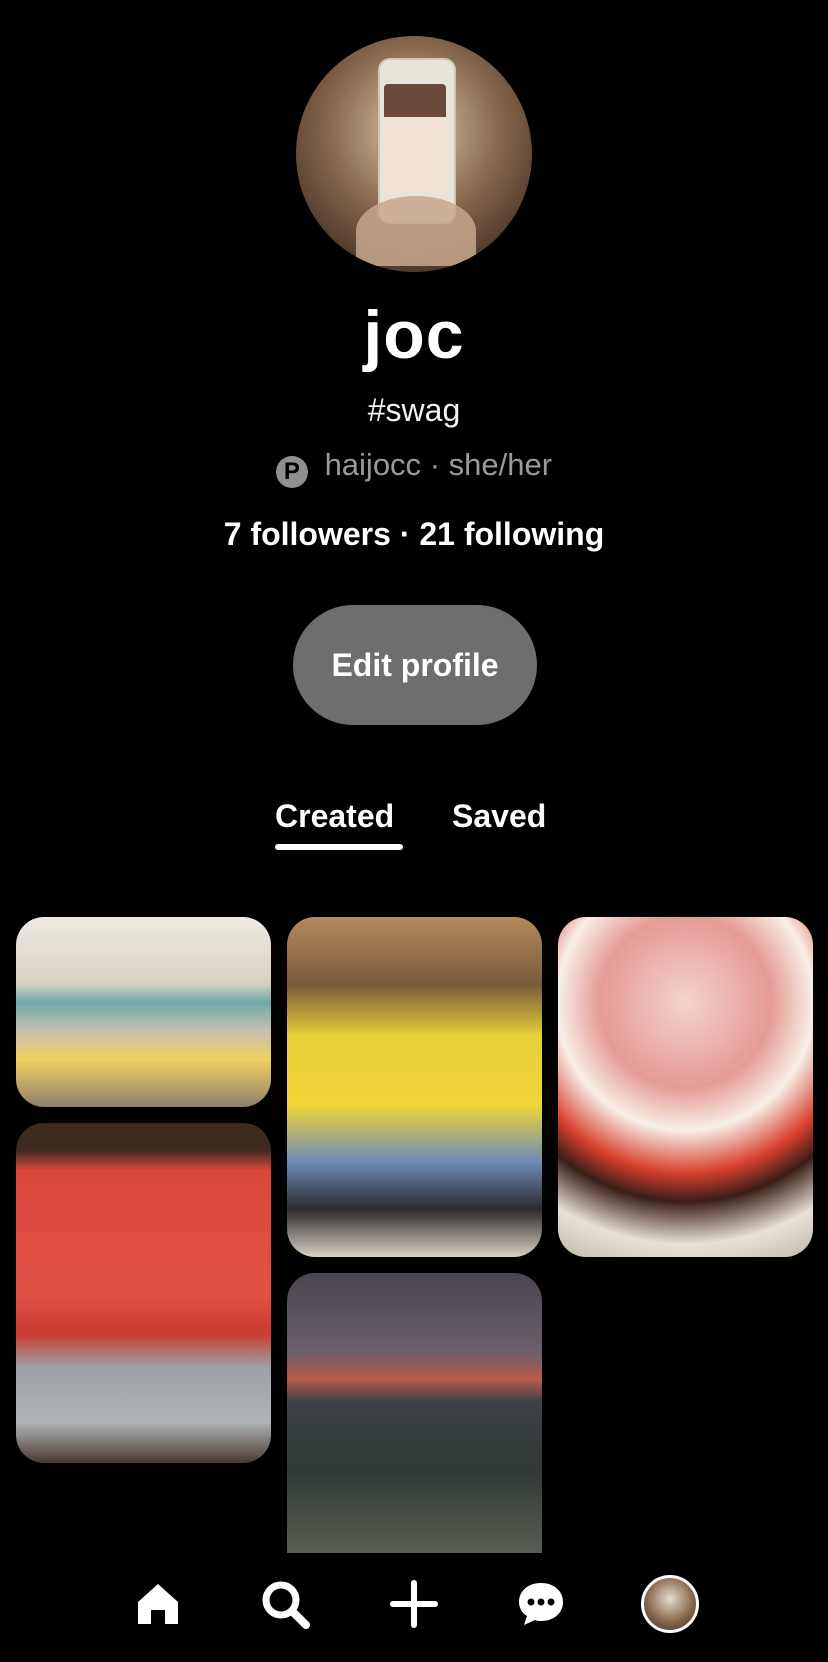  I want to click on bottom-nav-bar, so click(414, 1608).